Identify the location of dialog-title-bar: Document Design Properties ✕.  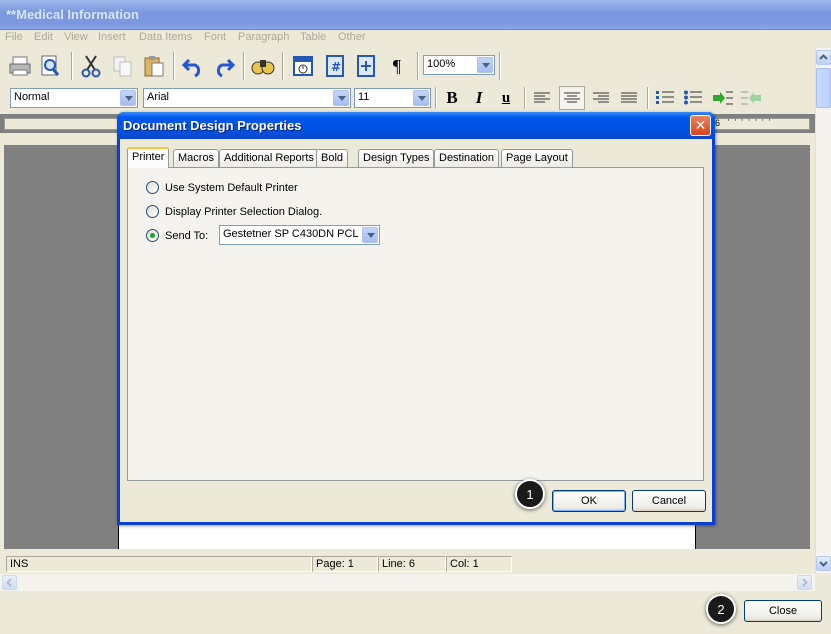
(416, 125).